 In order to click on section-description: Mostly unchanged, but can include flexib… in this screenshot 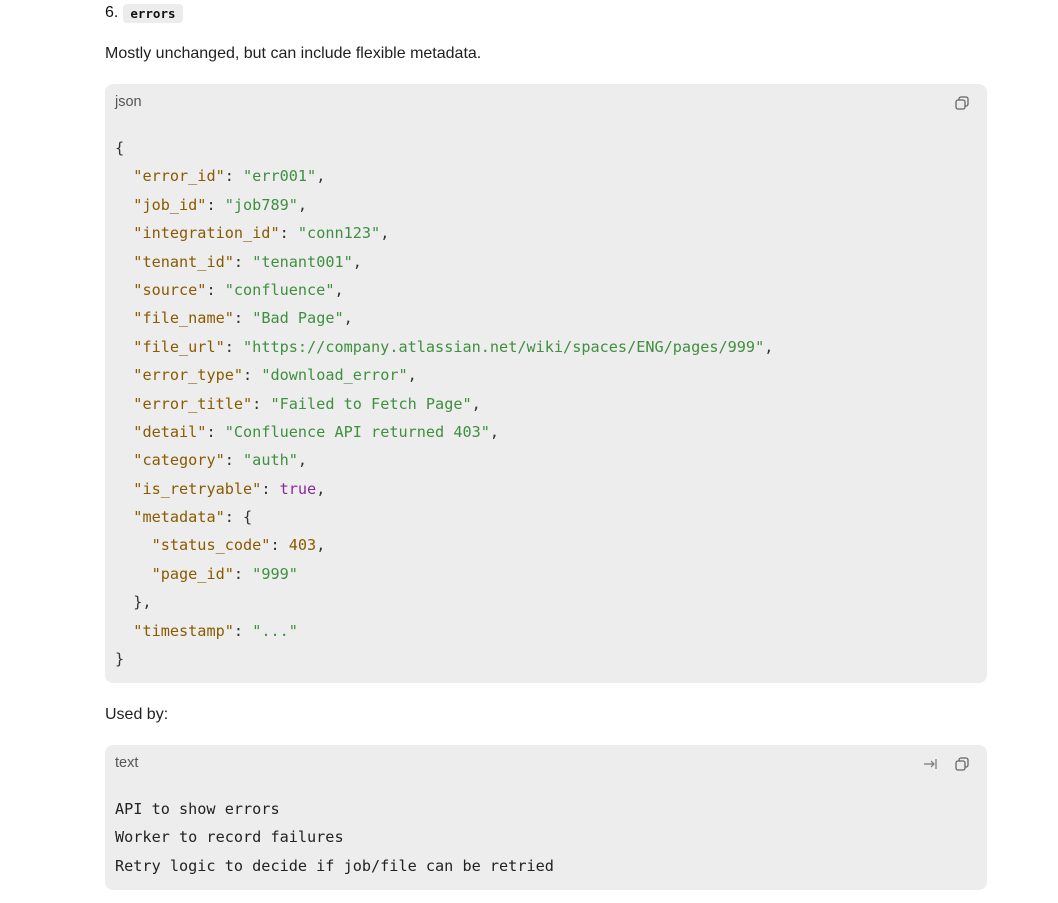, I will do `click(293, 53)`.